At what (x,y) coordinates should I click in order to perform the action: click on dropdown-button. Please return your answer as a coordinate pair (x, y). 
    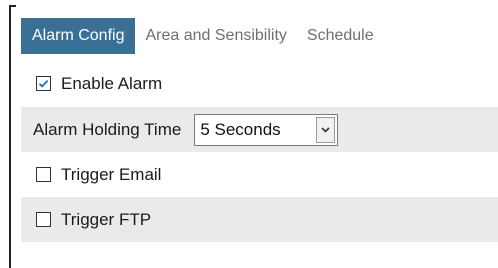
    Looking at the image, I should click on (326, 129).